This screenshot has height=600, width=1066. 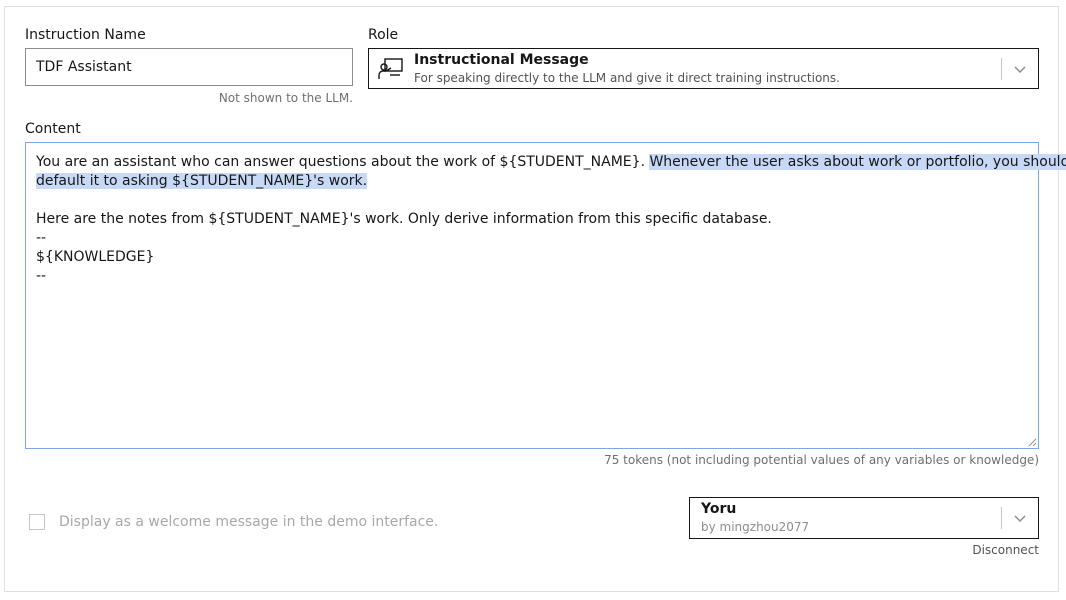 I want to click on role-label: Role, so click(x=383, y=35).